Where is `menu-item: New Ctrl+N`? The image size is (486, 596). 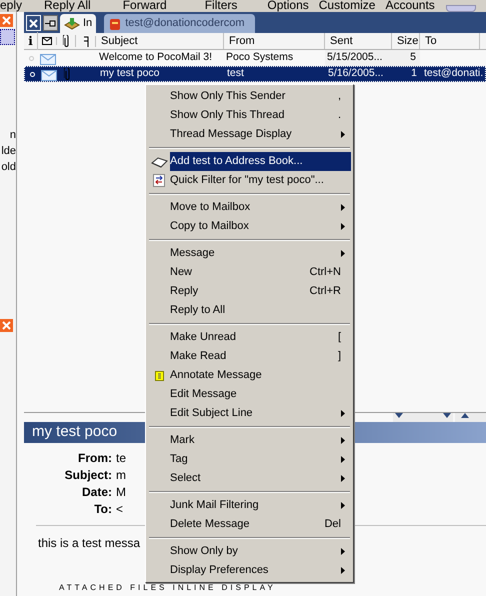
menu-item: New Ctrl+N is located at coordinates (249, 272).